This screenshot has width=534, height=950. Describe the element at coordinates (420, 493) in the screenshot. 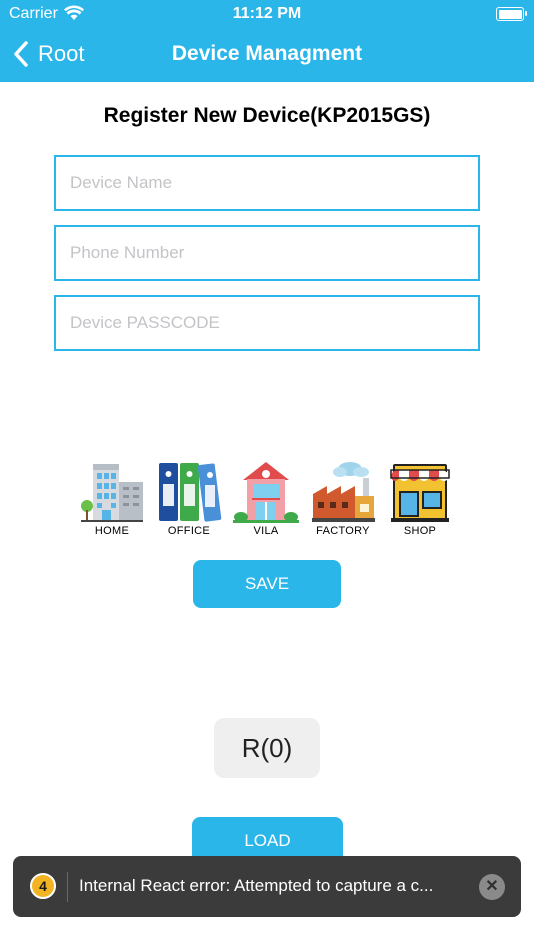

I see `shop-storefront-icon` at that location.